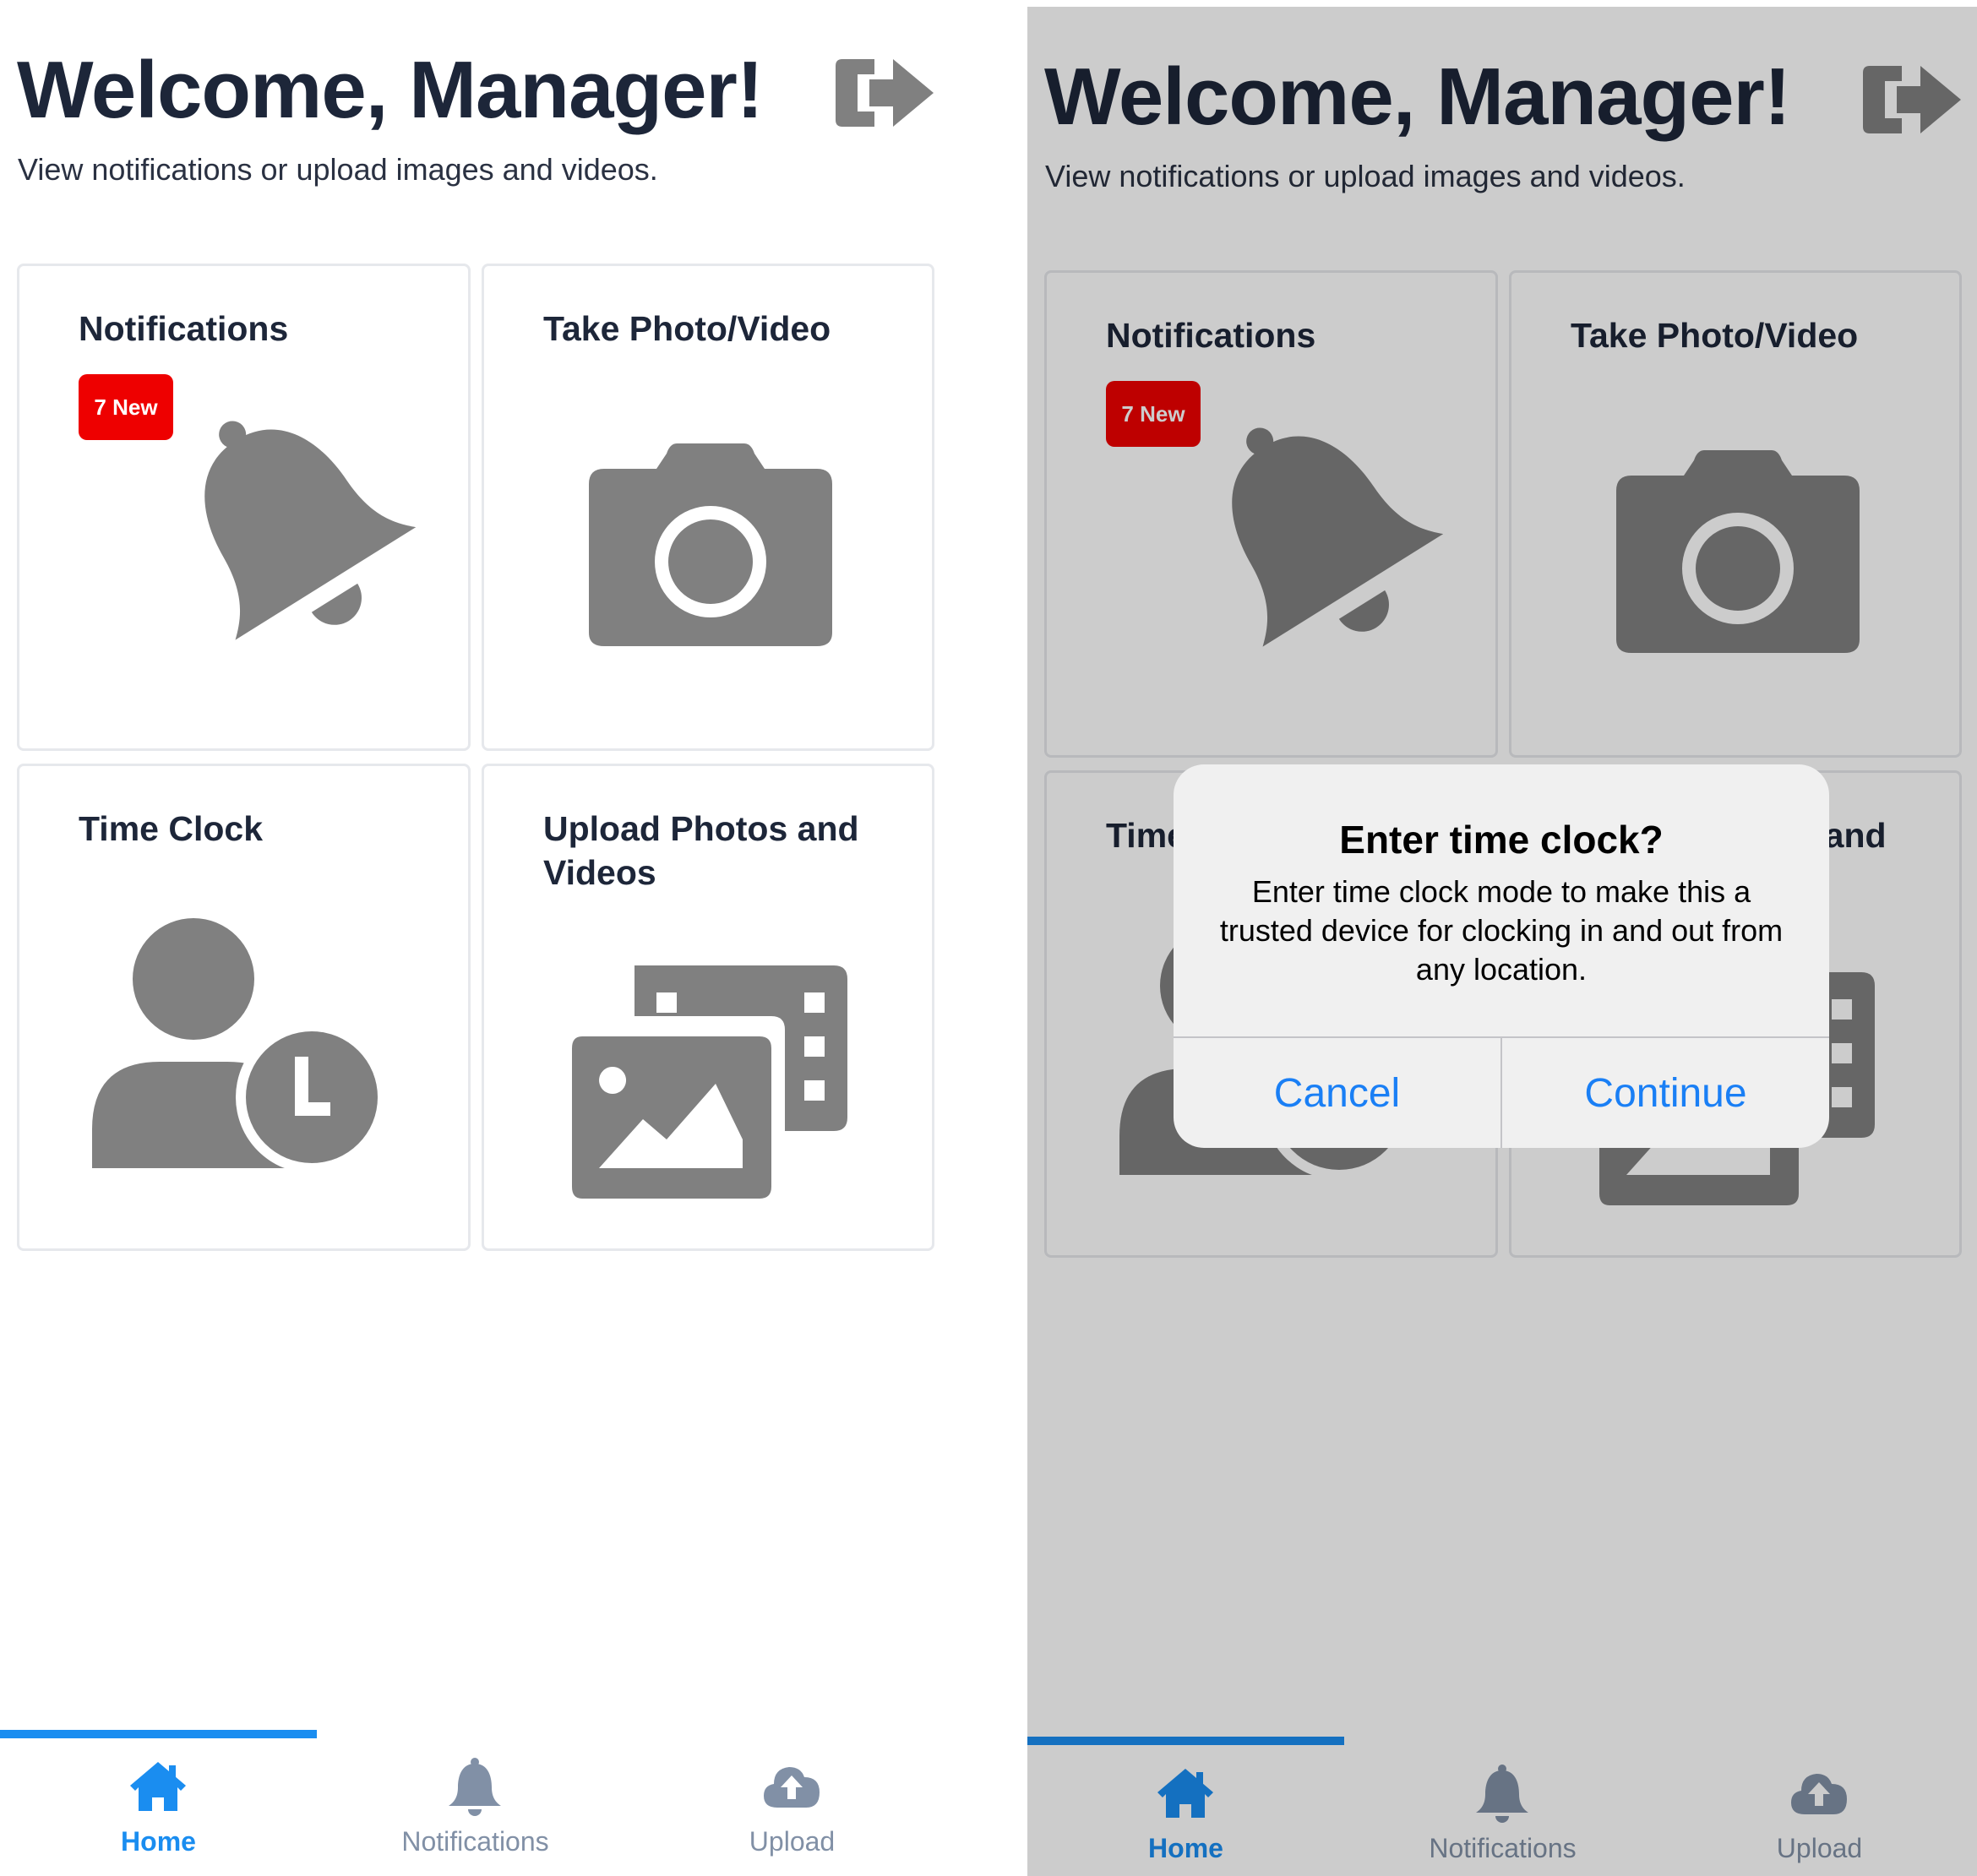 This screenshot has width=1977, height=1876. What do you see at coordinates (158, 1734) in the screenshot?
I see `active-tab-indicator` at bounding box center [158, 1734].